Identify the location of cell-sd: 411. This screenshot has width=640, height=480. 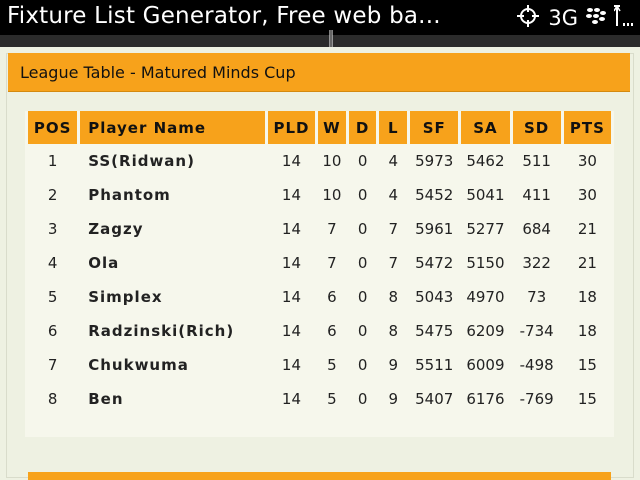
(536, 195).